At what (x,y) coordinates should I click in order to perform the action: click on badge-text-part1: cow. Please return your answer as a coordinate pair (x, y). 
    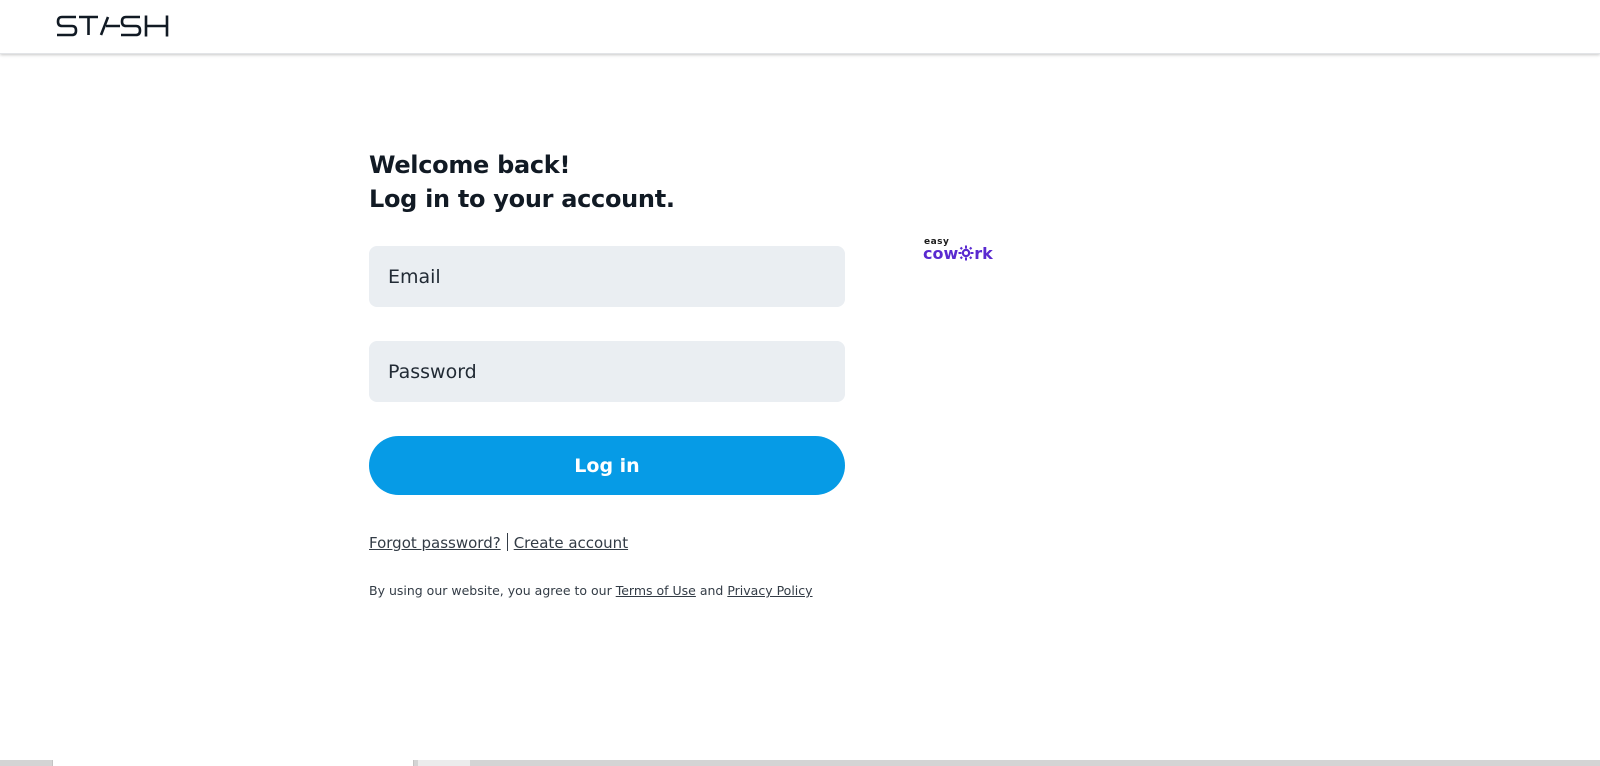
    Looking at the image, I should click on (941, 253).